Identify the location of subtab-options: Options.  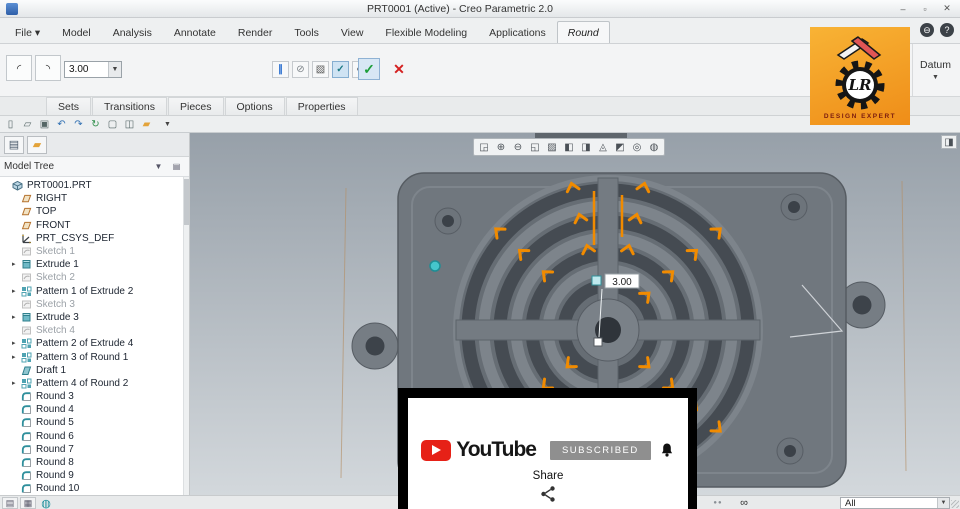
(254, 106).